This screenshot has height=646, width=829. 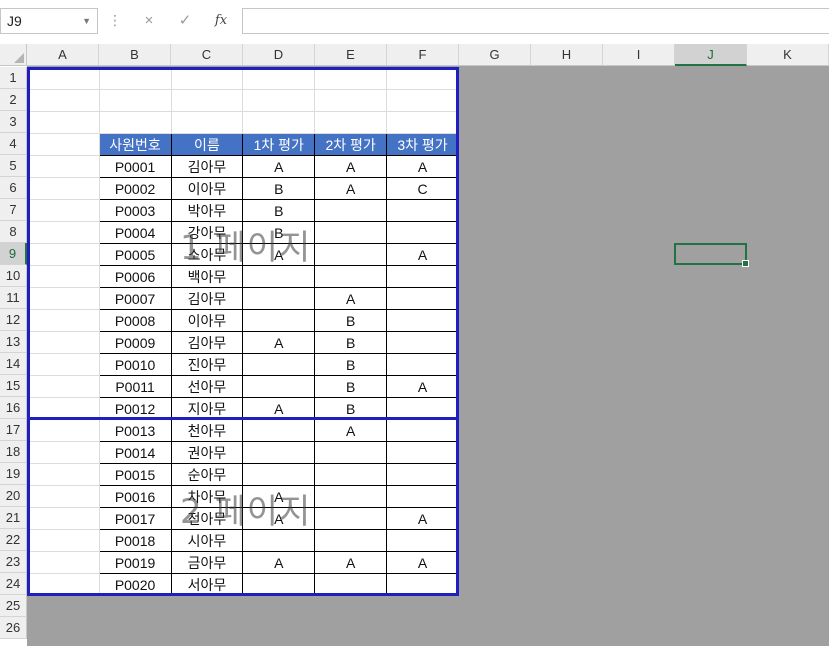 What do you see at coordinates (13, 55) in the screenshot?
I see `select-all-button` at bounding box center [13, 55].